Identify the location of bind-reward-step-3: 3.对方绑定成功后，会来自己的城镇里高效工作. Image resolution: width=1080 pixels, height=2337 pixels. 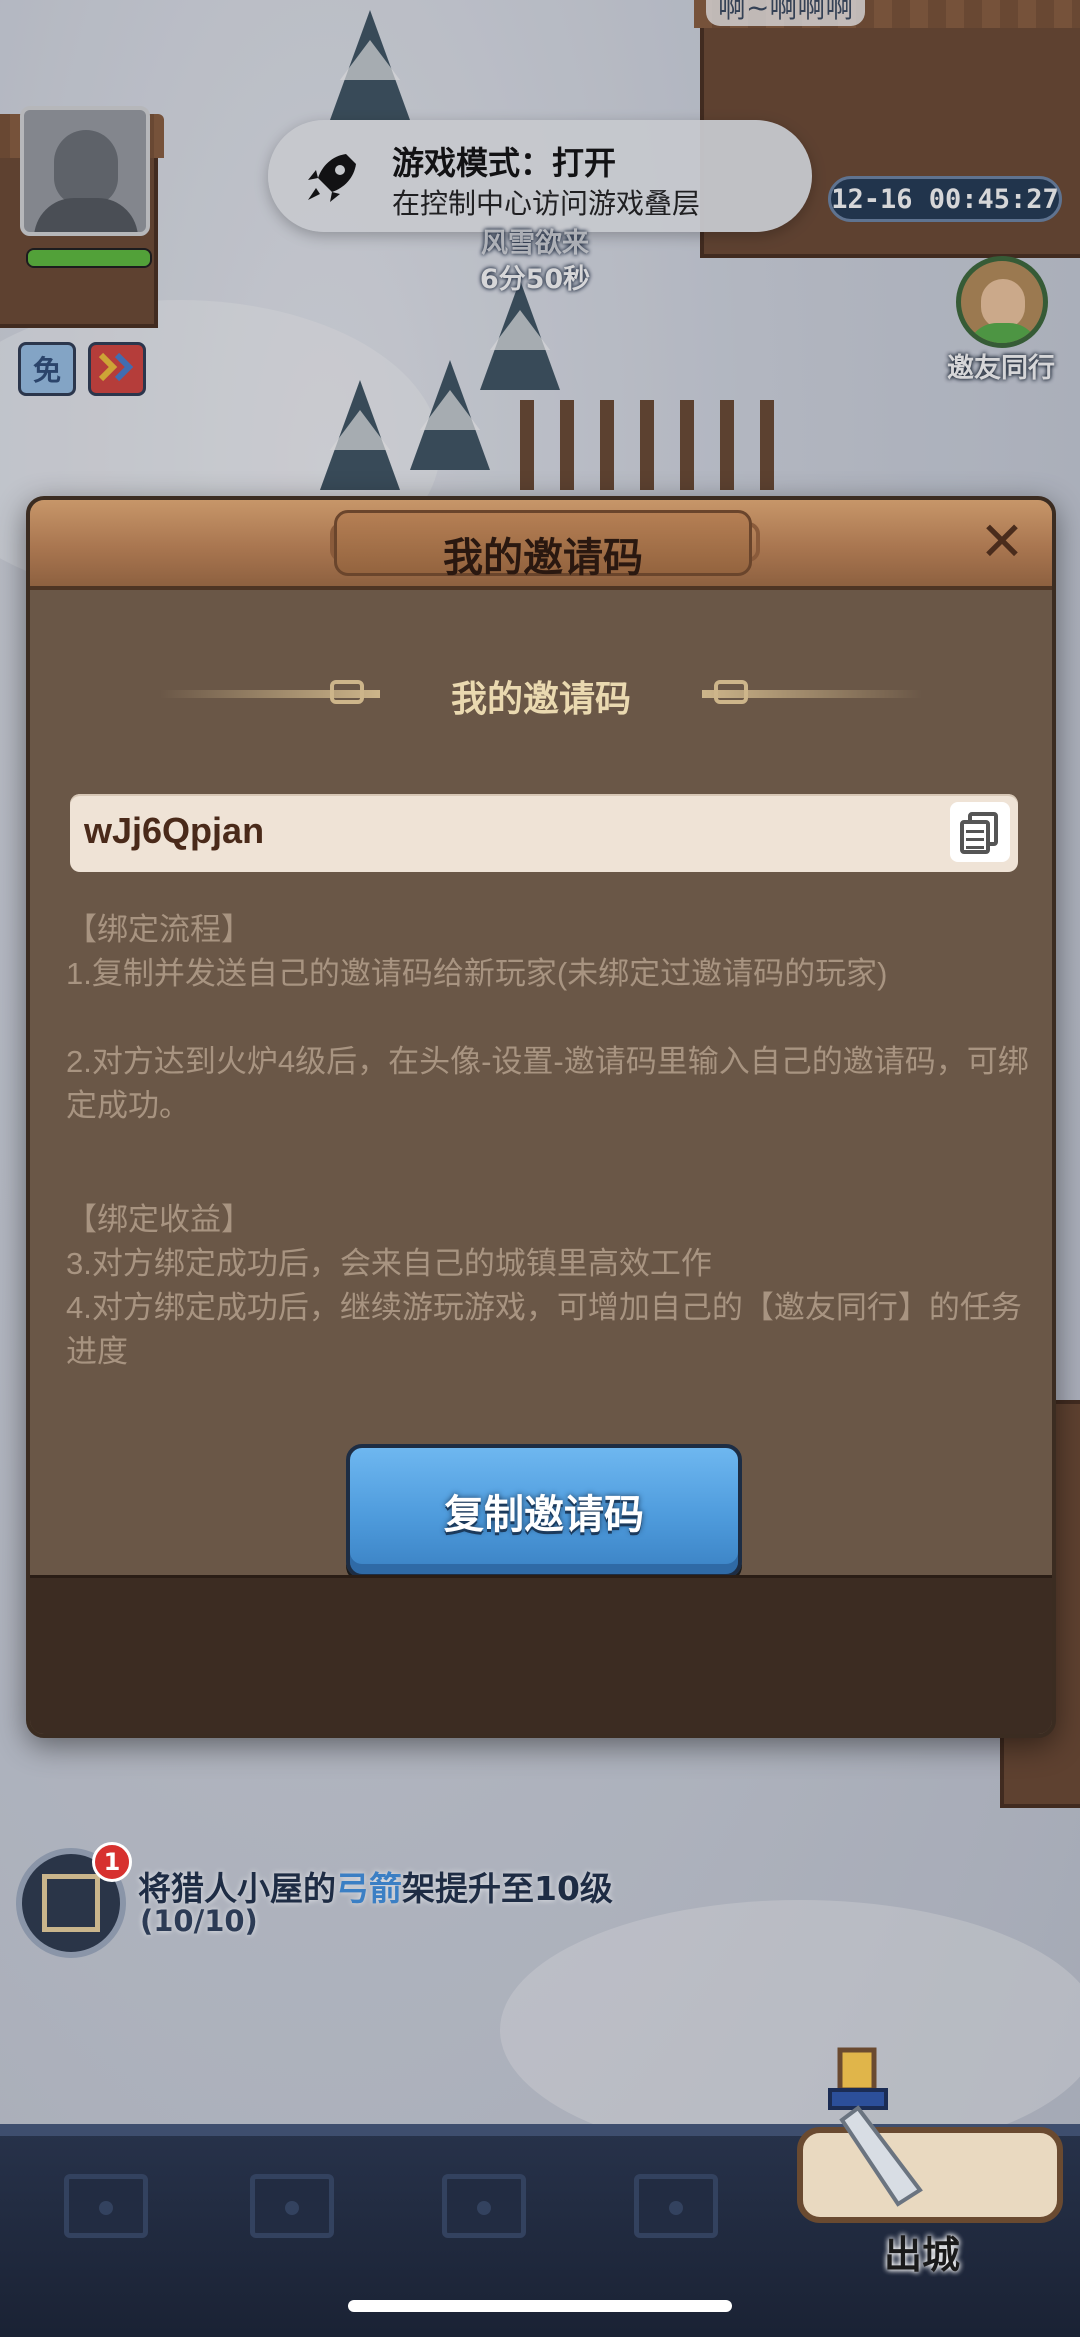
(389, 1263).